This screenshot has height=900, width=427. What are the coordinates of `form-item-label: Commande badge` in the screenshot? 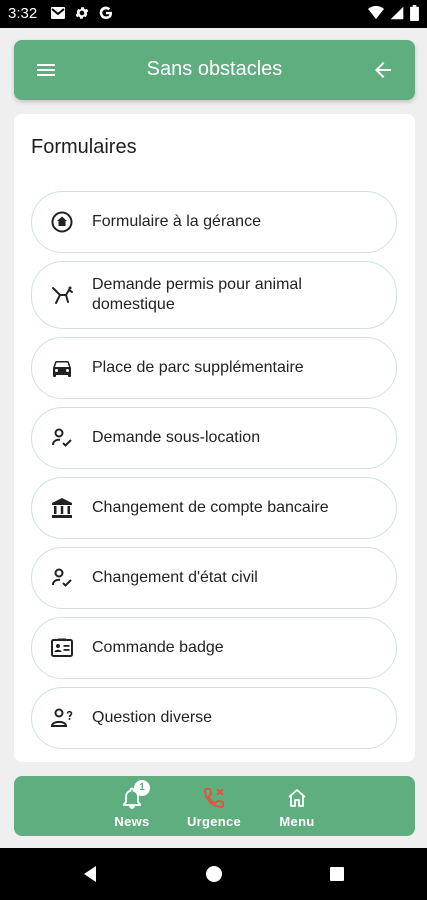 It's located at (158, 647).